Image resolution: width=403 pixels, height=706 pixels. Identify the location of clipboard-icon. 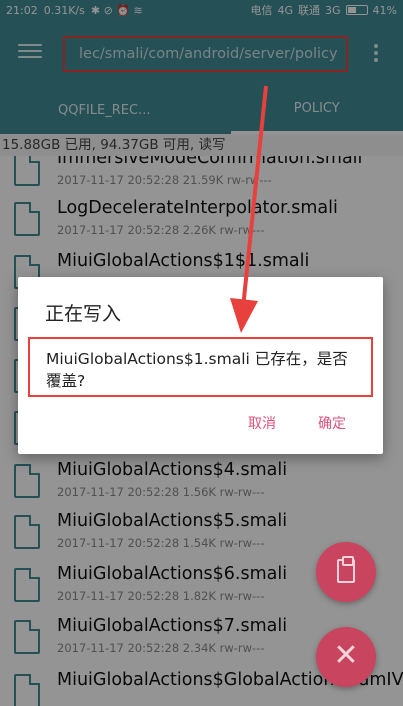
(346, 569).